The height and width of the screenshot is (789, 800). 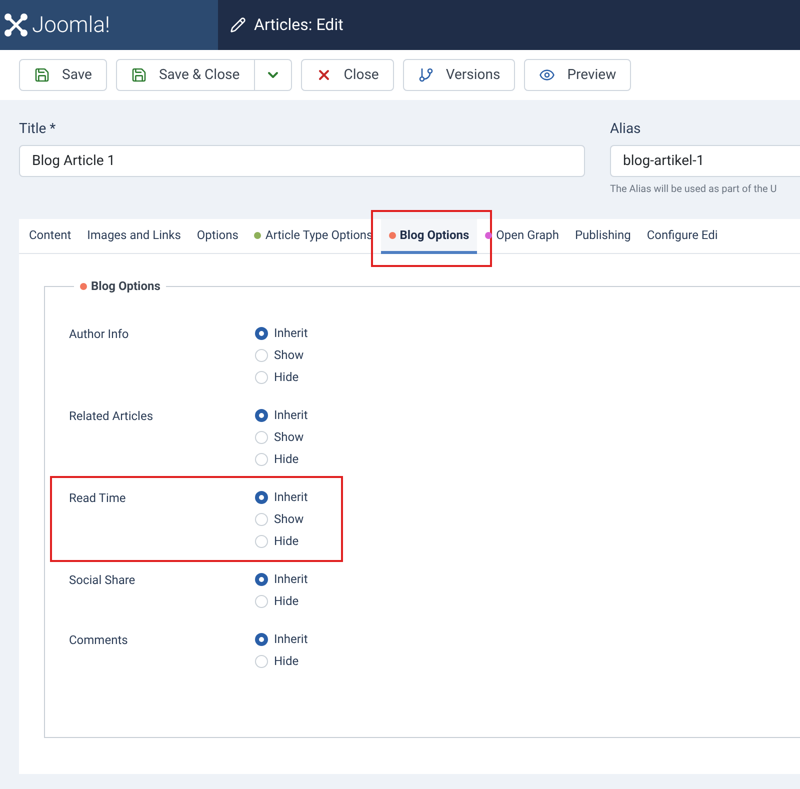 I want to click on tab: Open Graph, so click(x=522, y=236).